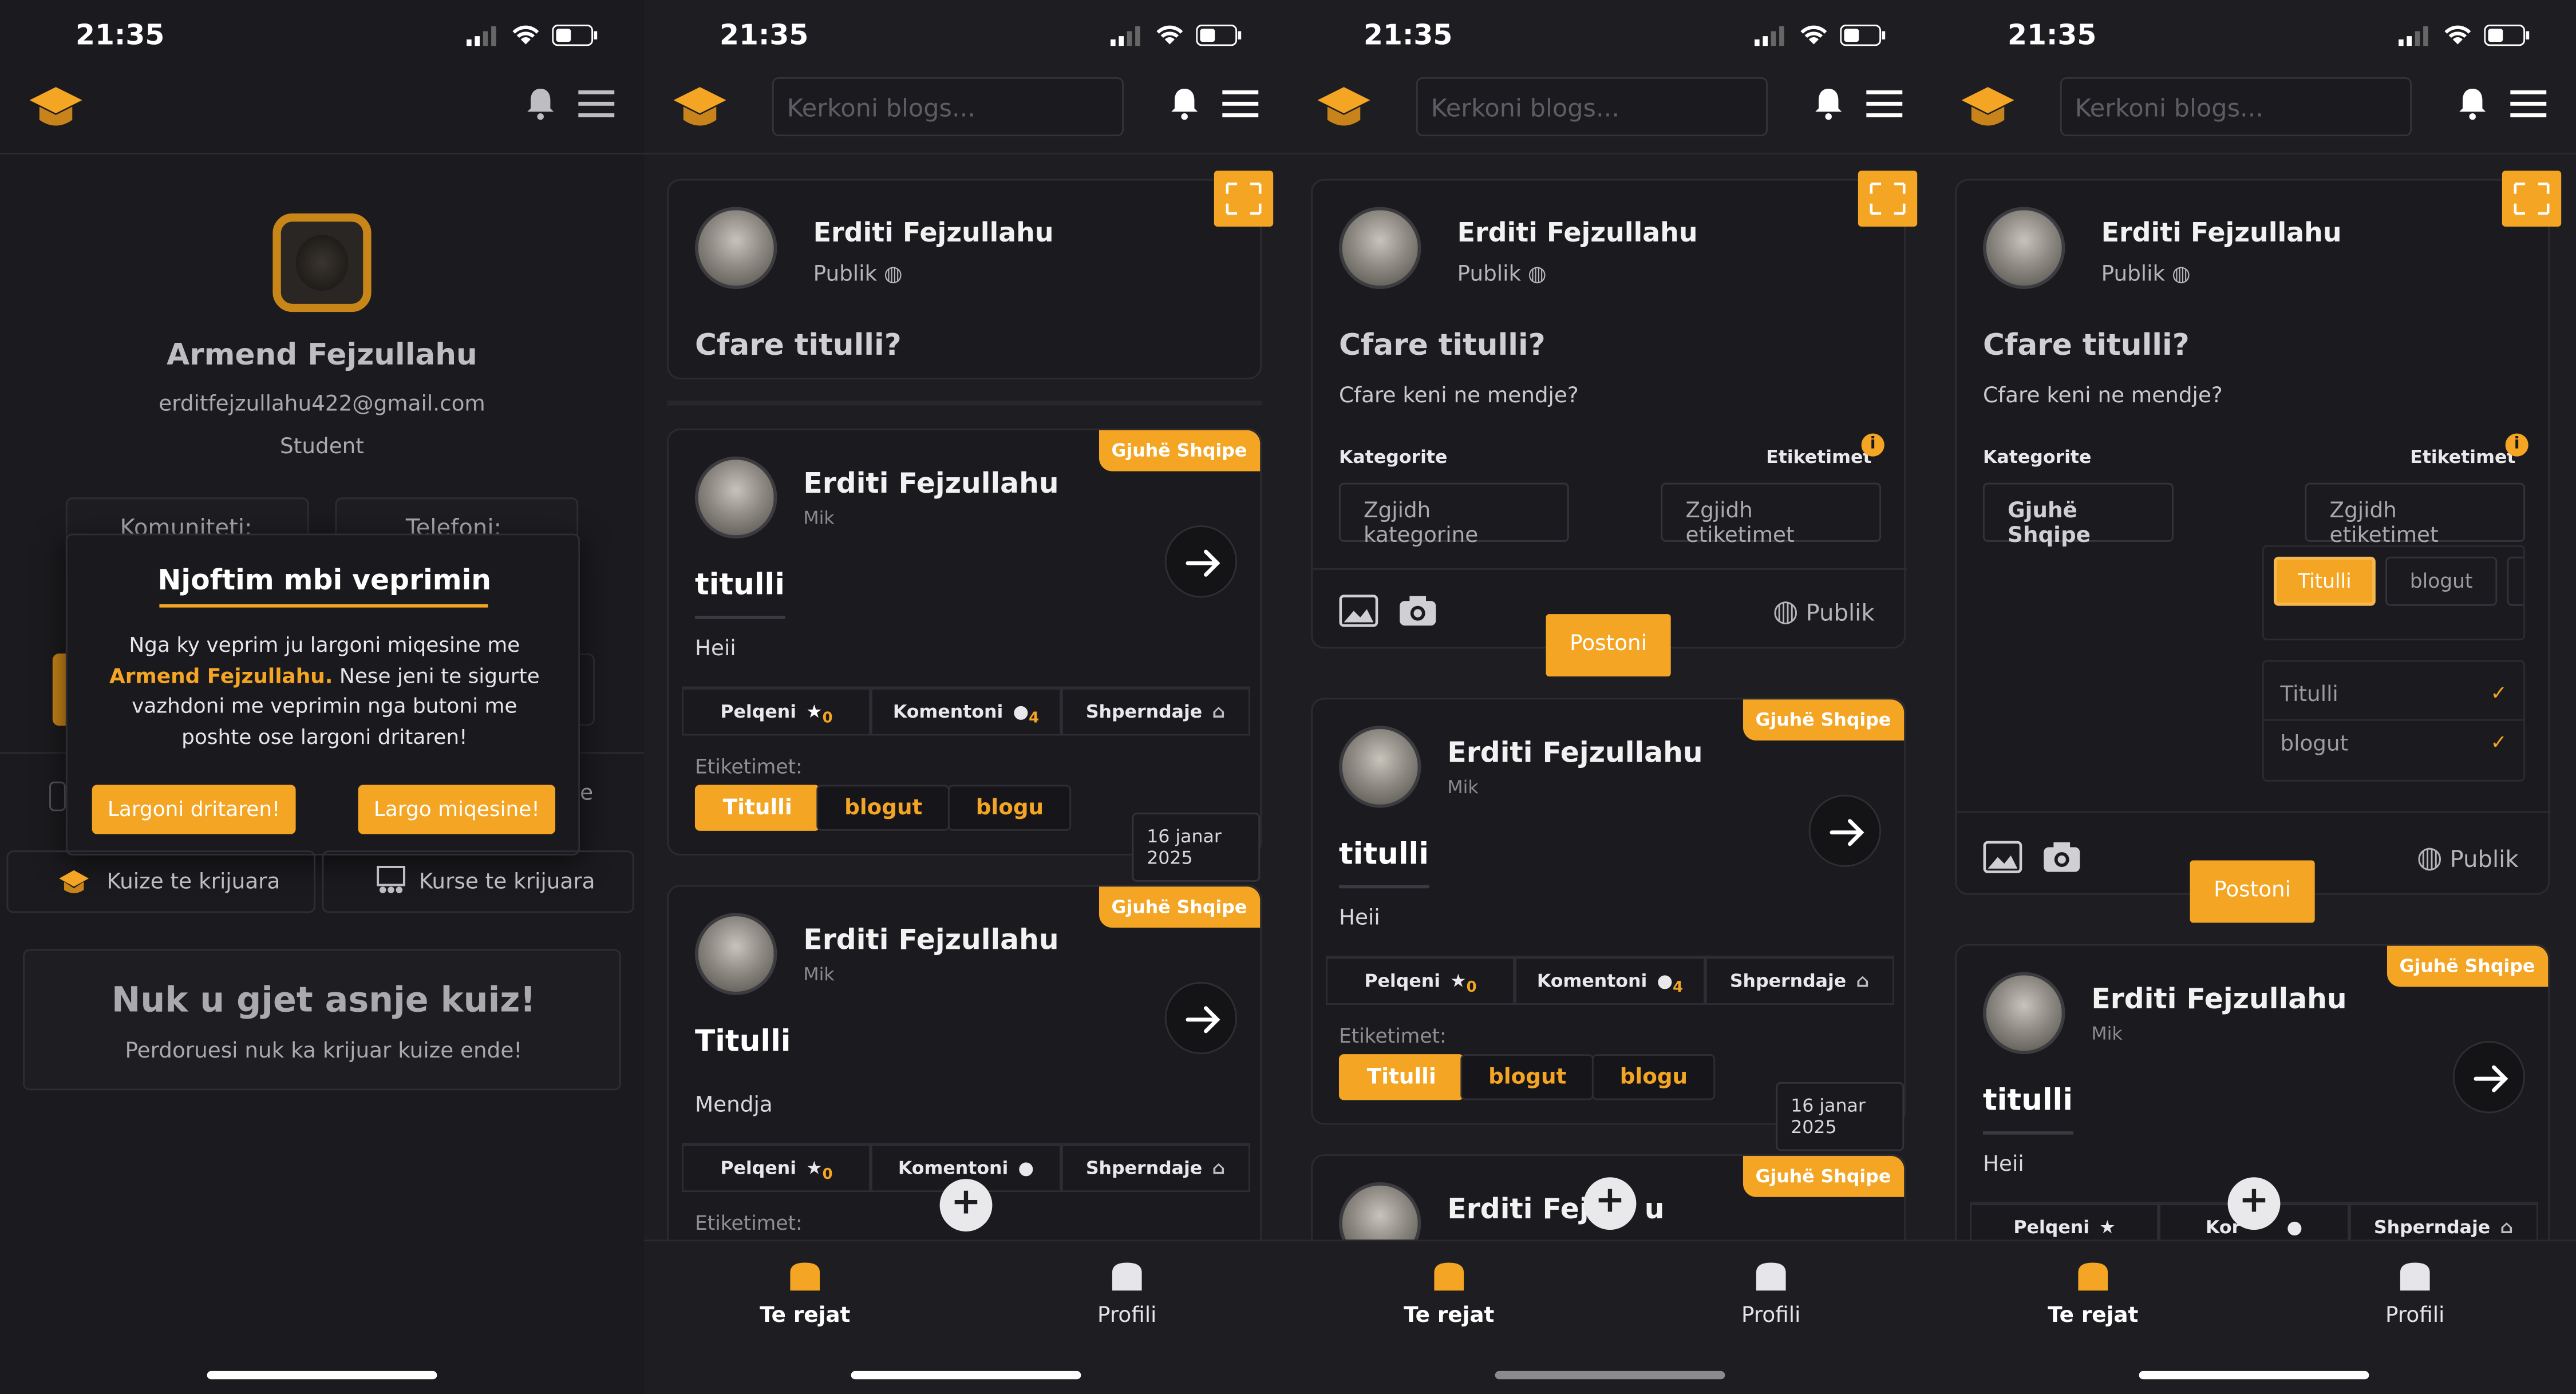 The image size is (2576, 1394). Describe the element at coordinates (194, 810) in the screenshot. I see `dismiss-dialog-button: Largoni dritaren!` at that location.